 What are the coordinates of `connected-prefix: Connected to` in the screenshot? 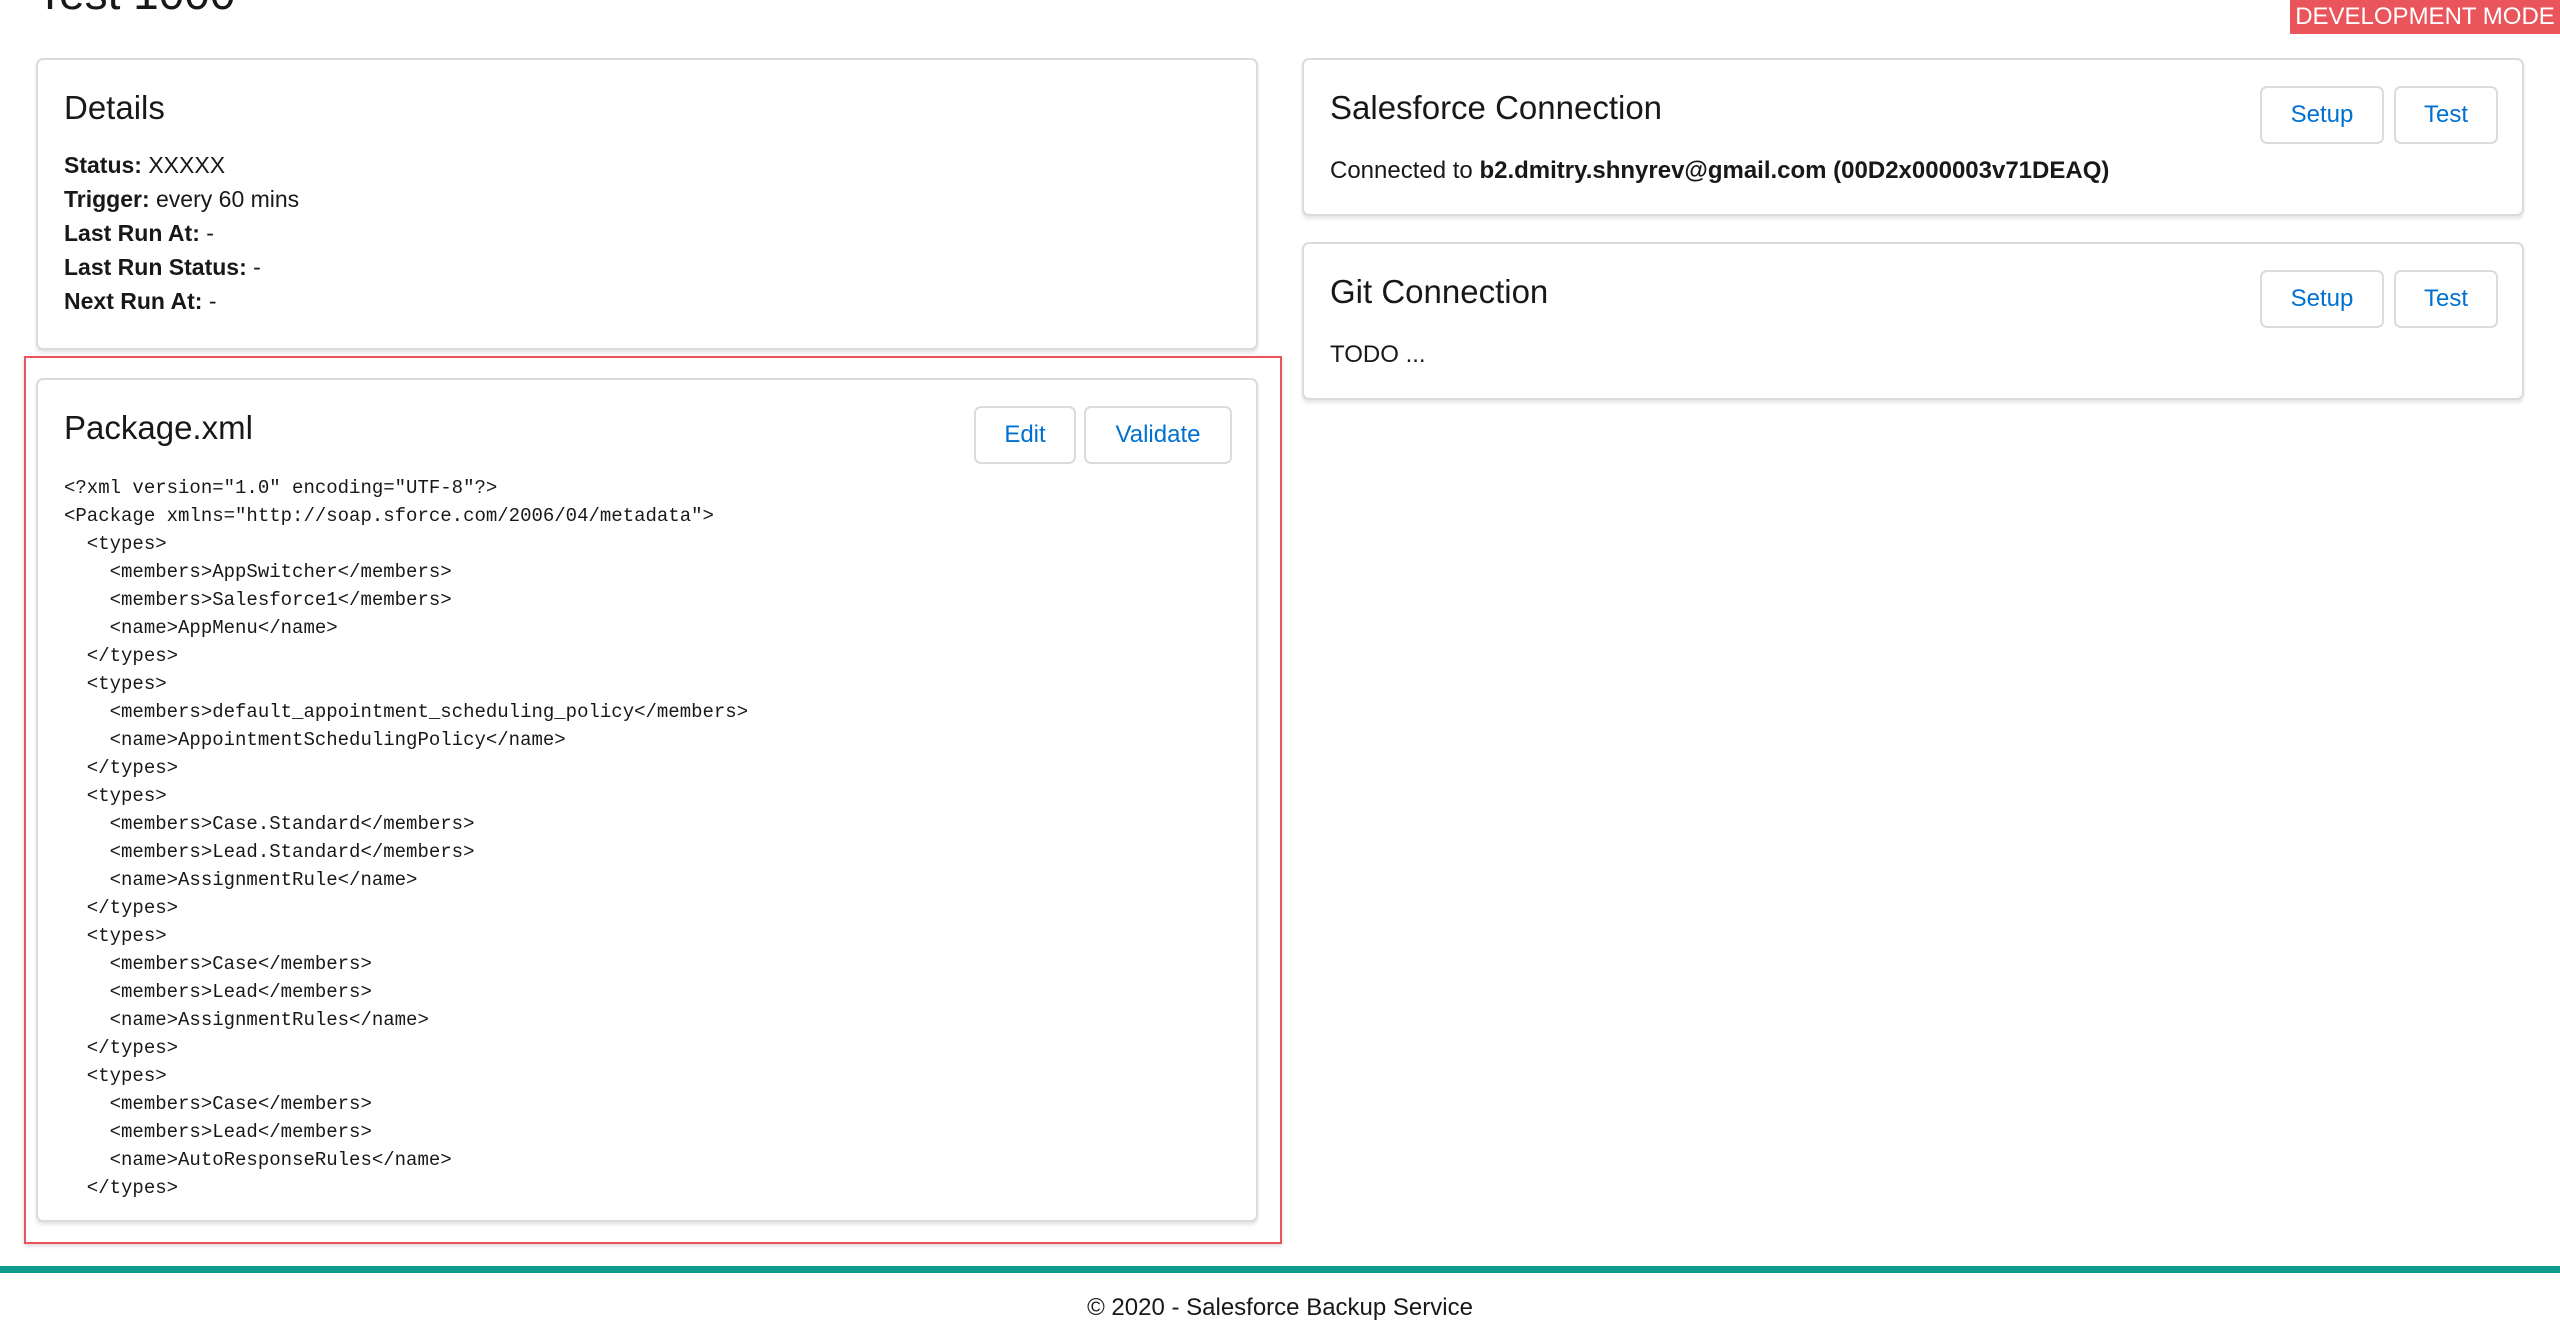 It's located at (1401, 170).